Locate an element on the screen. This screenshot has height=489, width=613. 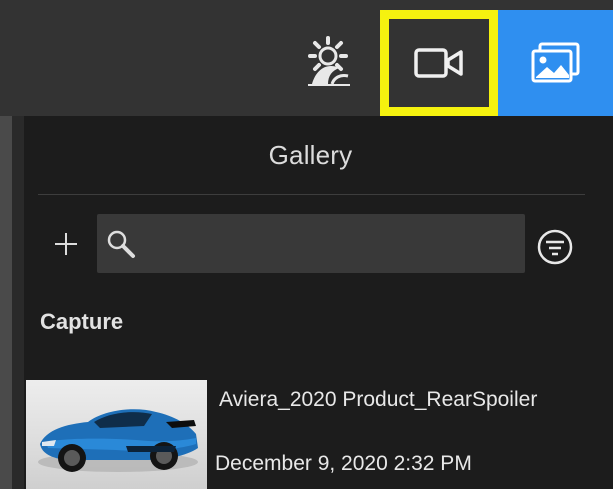
search-input is located at coordinates (311, 243).